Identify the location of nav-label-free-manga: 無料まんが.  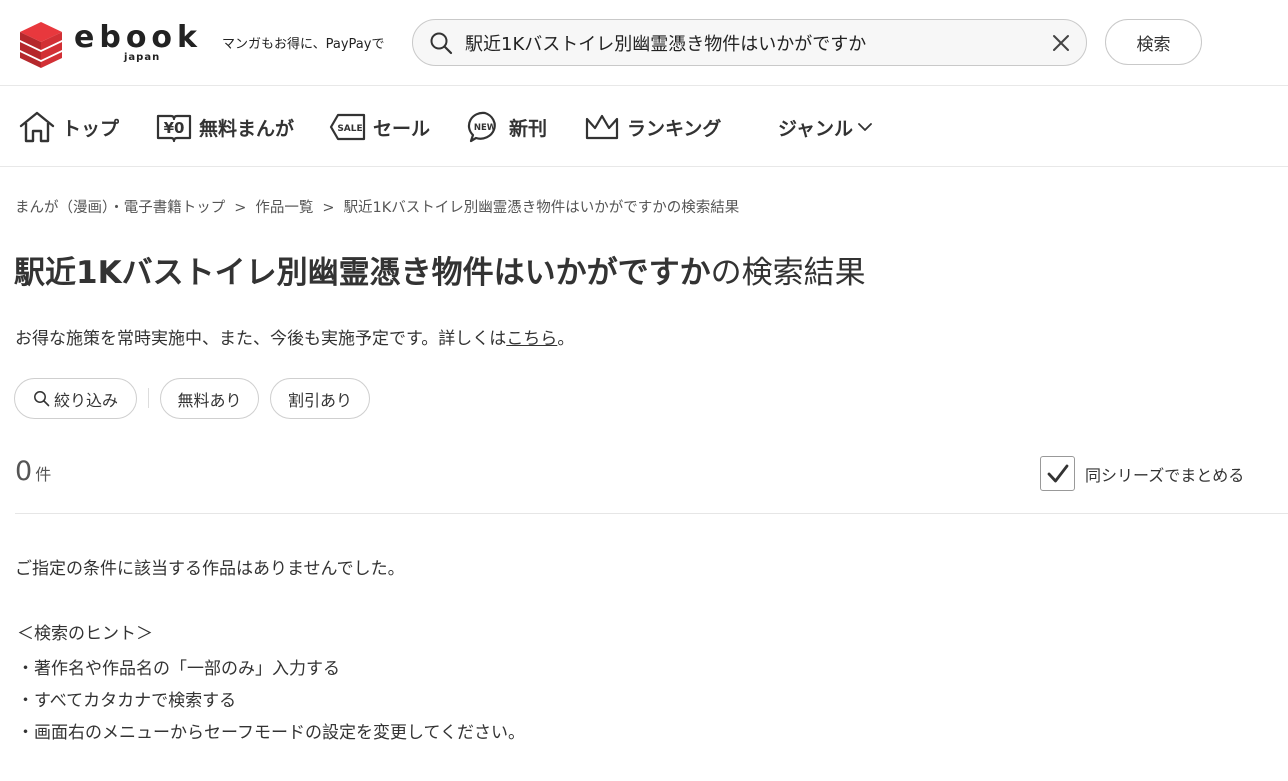
(247, 128).